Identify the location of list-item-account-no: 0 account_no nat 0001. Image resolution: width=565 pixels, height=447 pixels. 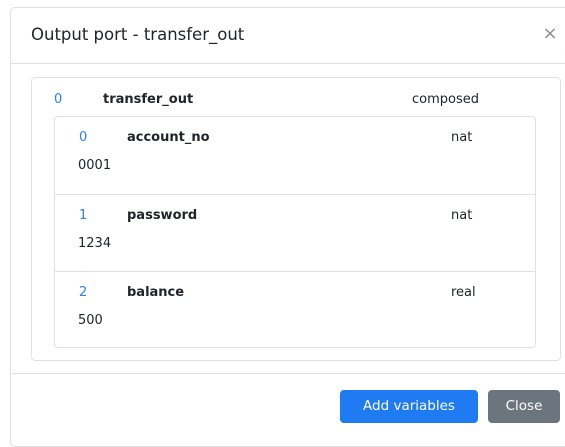
(295, 155).